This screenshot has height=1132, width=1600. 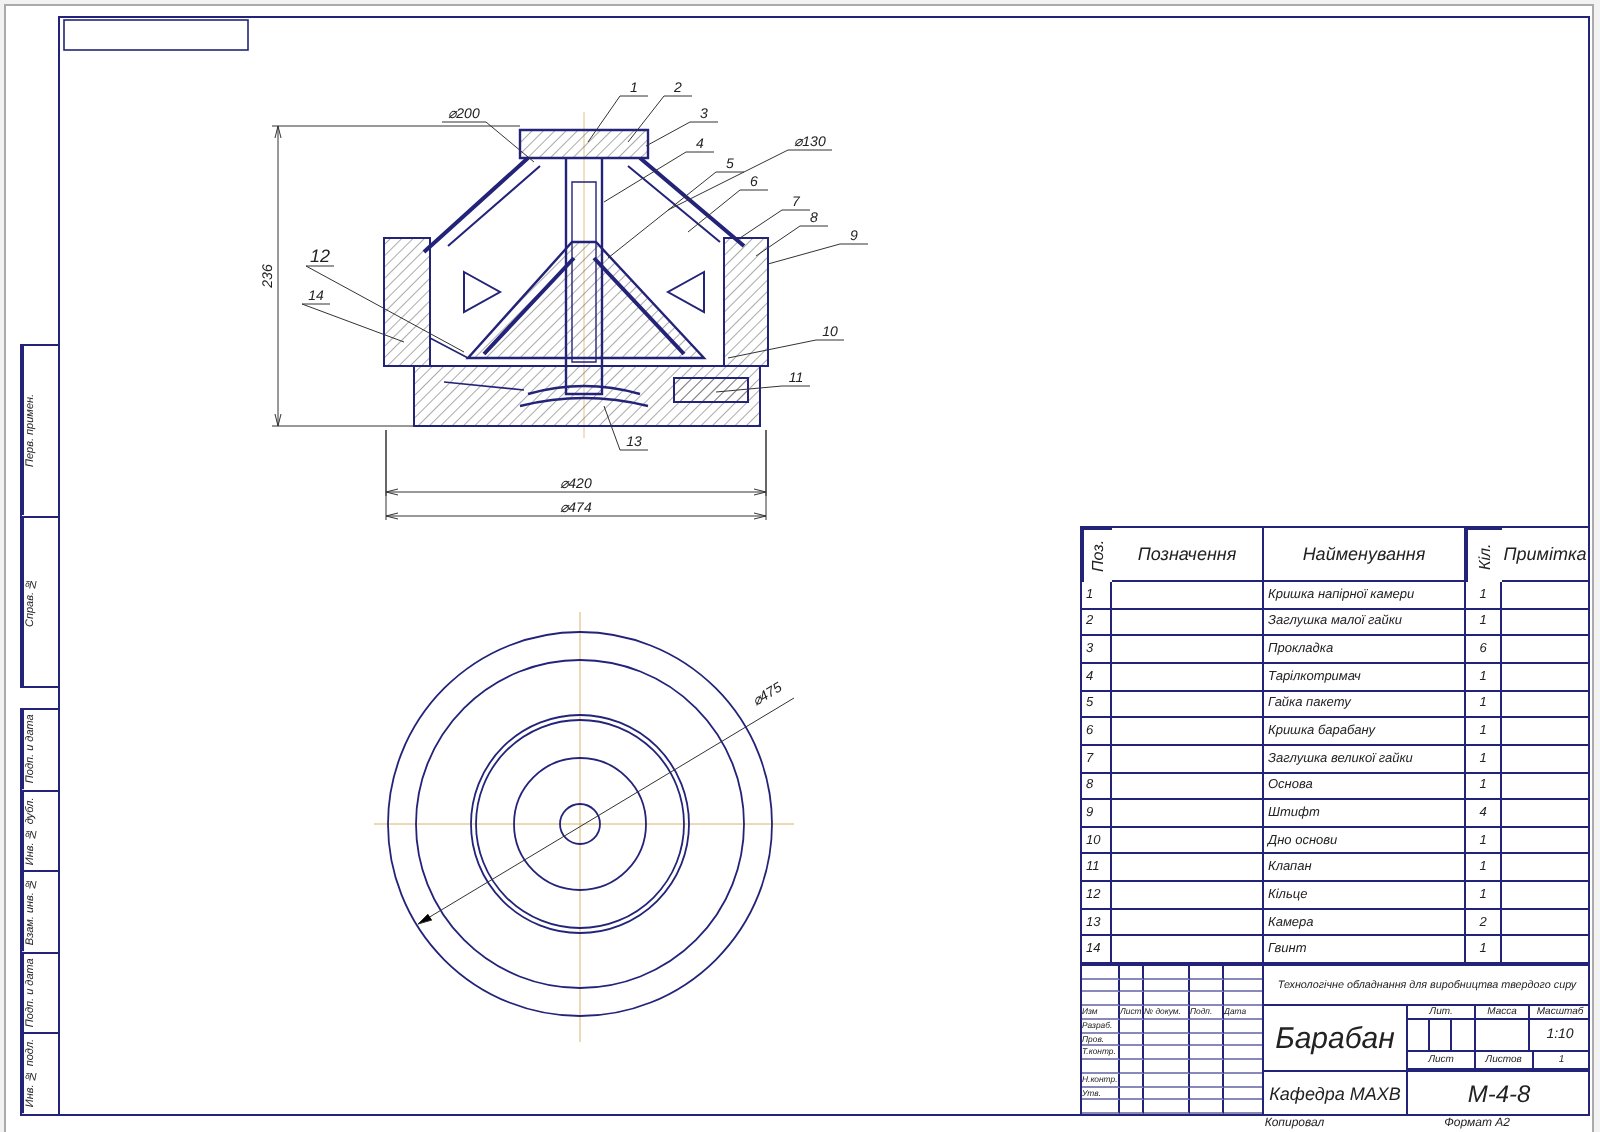 I want to click on callout-number: 12, so click(x=320, y=256).